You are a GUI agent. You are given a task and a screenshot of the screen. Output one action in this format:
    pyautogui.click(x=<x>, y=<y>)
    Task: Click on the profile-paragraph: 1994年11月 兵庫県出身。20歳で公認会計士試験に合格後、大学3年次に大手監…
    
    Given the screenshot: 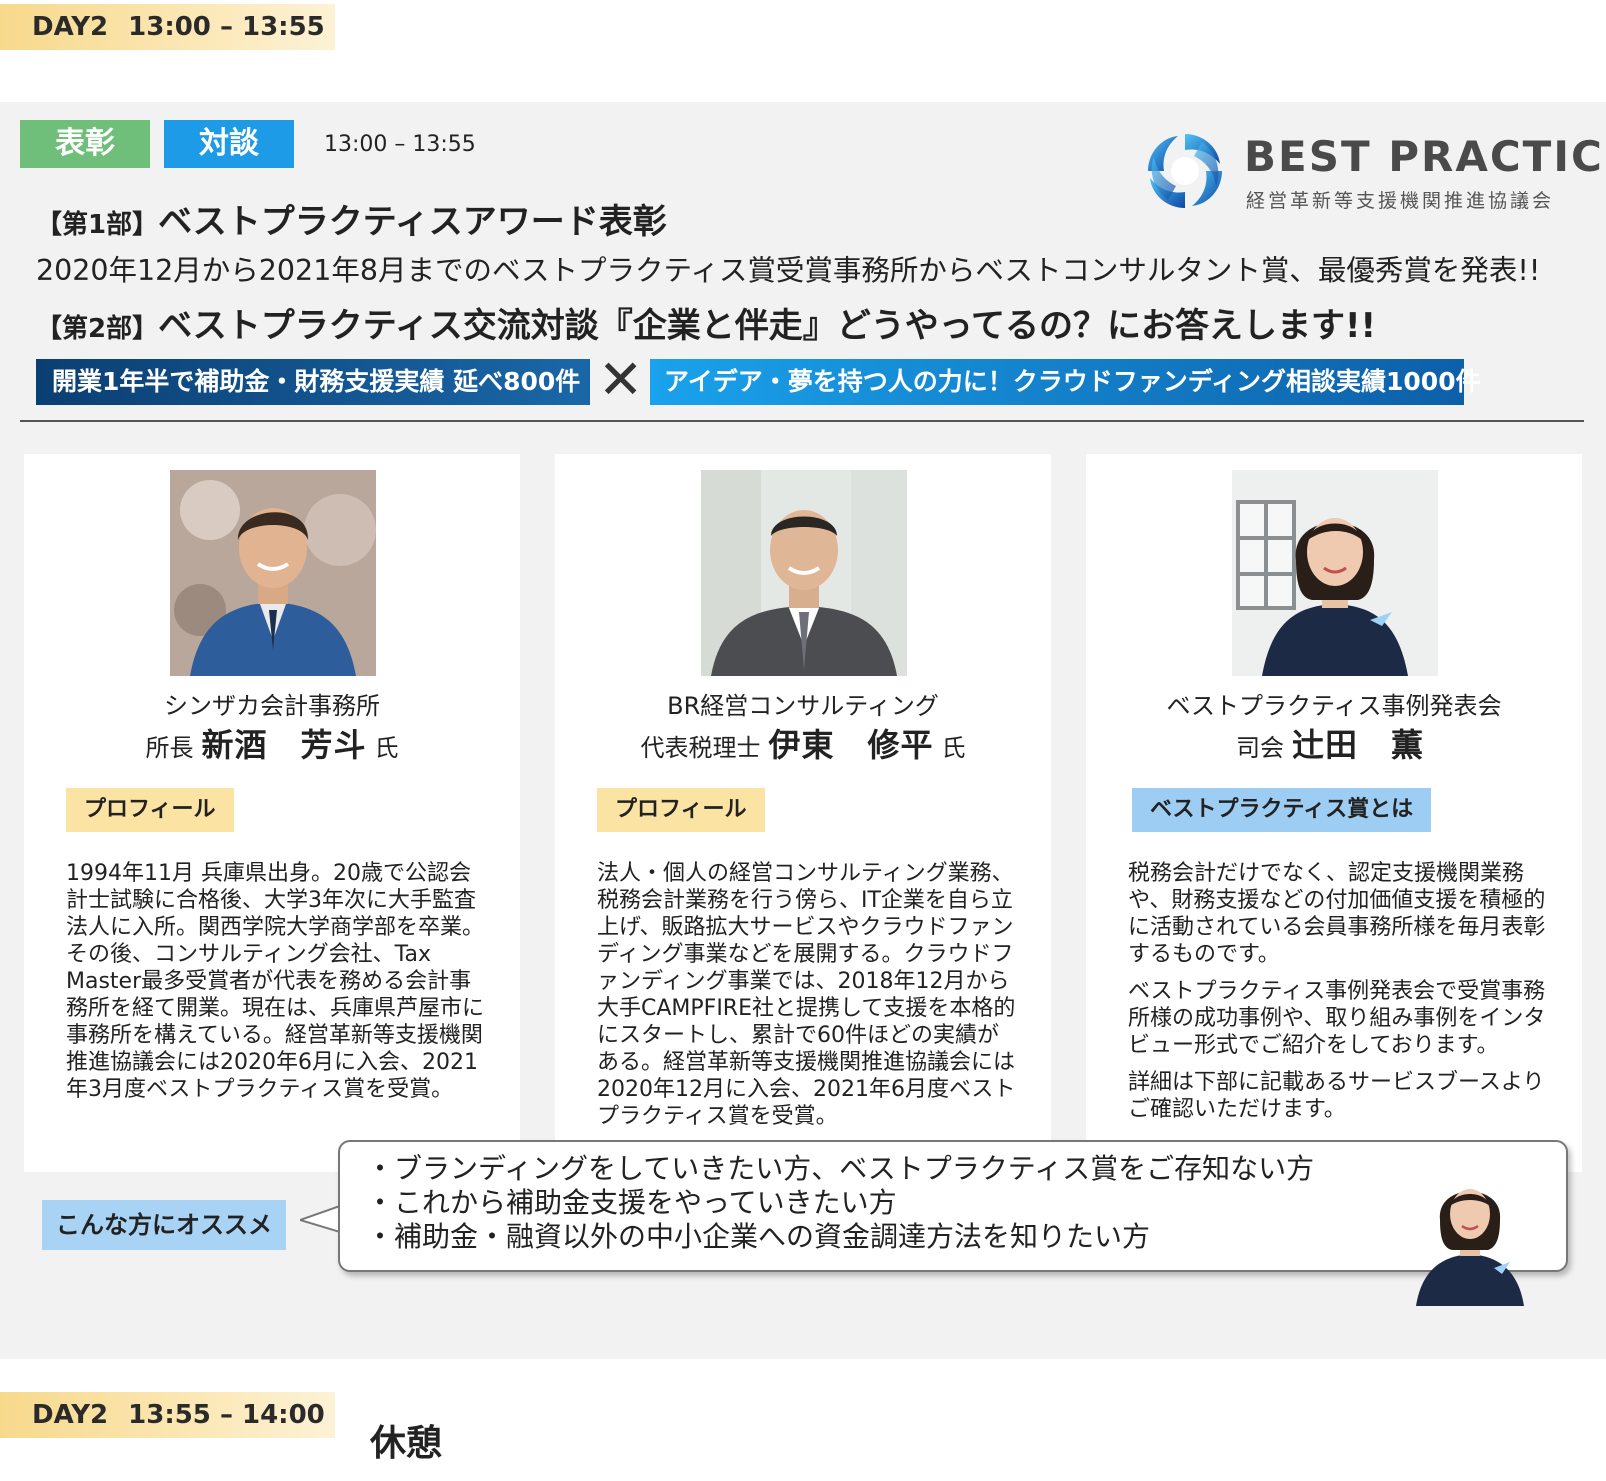 What is the action you would take?
    pyautogui.click(x=275, y=981)
    